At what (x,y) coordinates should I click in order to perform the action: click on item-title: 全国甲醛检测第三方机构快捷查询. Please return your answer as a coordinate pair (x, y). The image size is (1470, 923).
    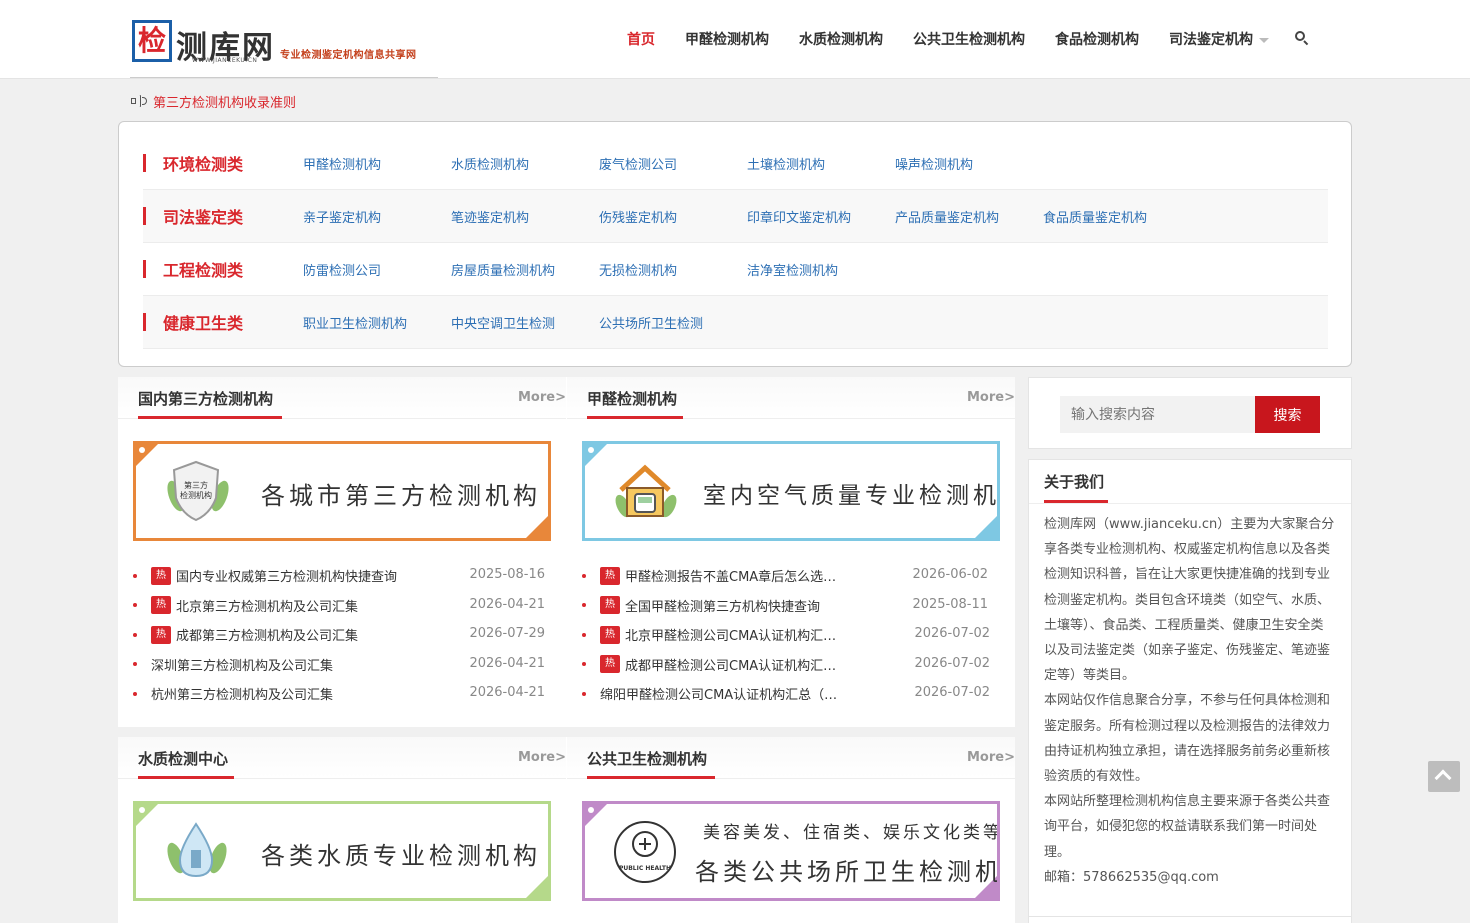
    Looking at the image, I should click on (740, 605).